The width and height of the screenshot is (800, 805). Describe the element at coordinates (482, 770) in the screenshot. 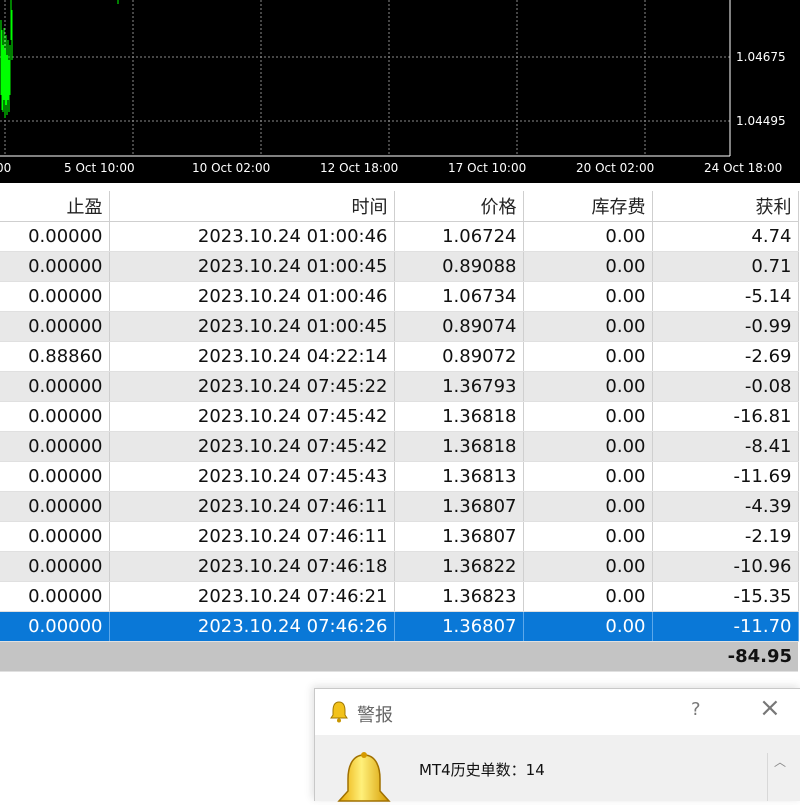

I see `alert-message: MT4历史单数：14` at that location.